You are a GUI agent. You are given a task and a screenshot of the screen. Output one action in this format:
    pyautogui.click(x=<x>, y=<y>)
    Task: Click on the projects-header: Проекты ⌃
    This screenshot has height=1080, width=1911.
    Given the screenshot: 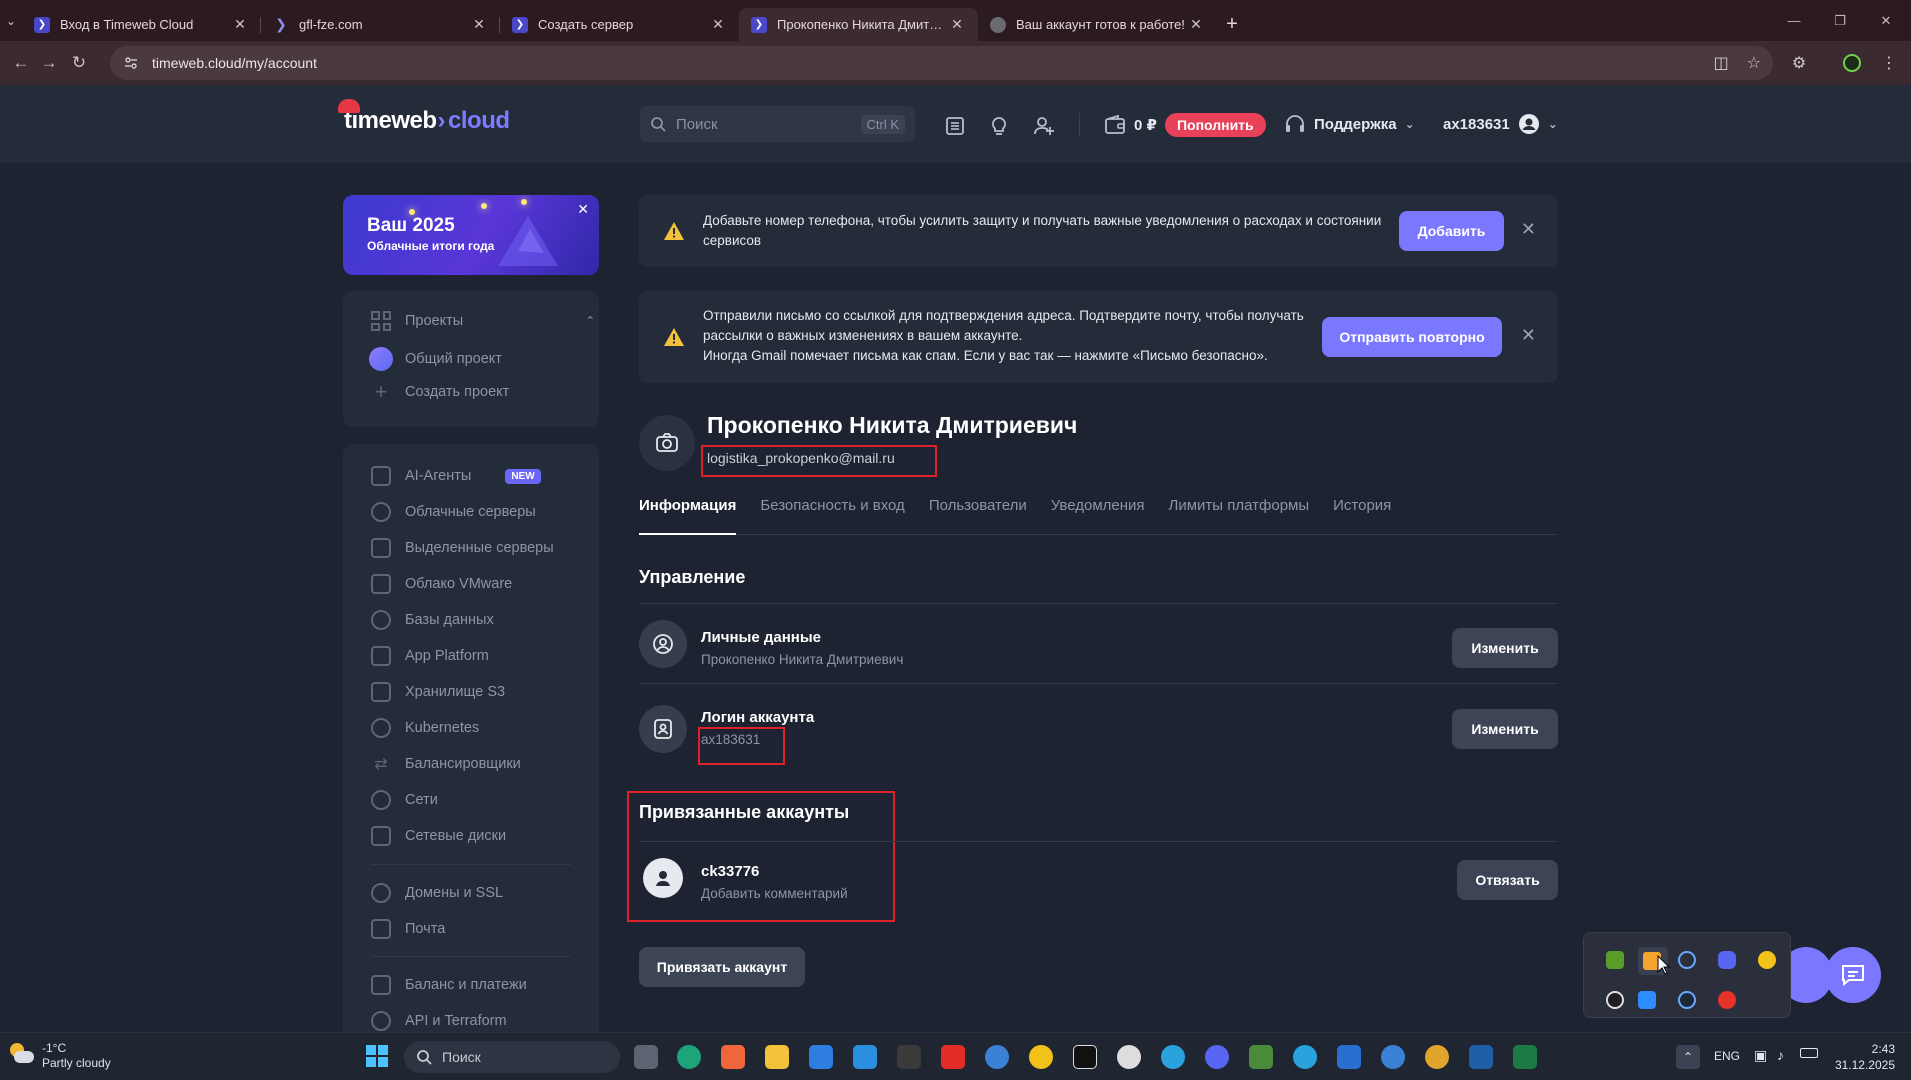 What is the action you would take?
    pyautogui.click(x=483, y=321)
    